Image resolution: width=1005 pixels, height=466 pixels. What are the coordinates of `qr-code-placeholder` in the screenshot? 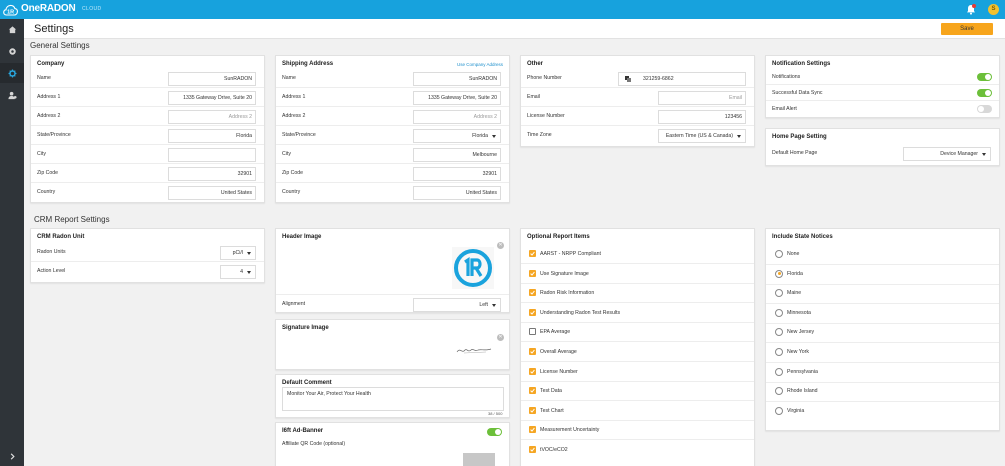 It's located at (479, 459).